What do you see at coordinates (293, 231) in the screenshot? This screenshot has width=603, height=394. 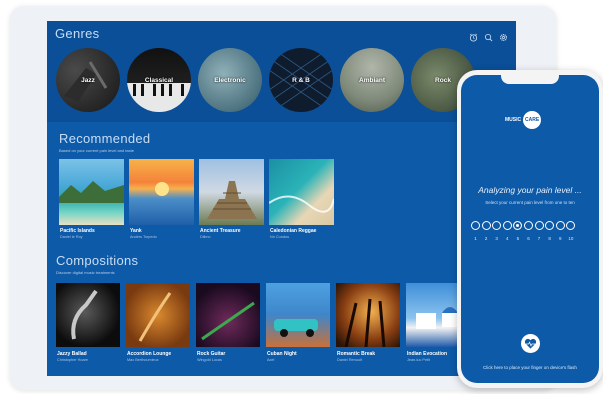 I see `card-title: Caledonian Reggae` at bounding box center [293, 231].